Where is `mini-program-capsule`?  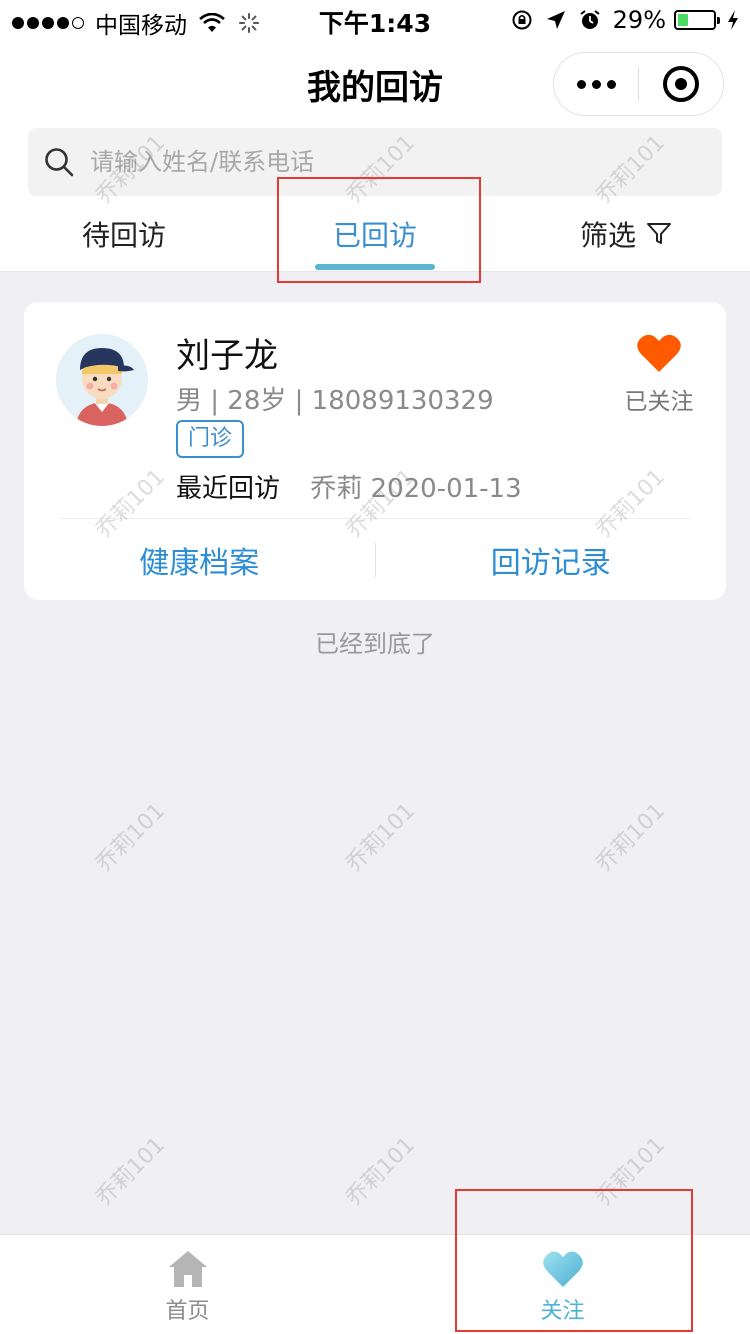 mini-program-capsule is located at coordinates (638, 84).